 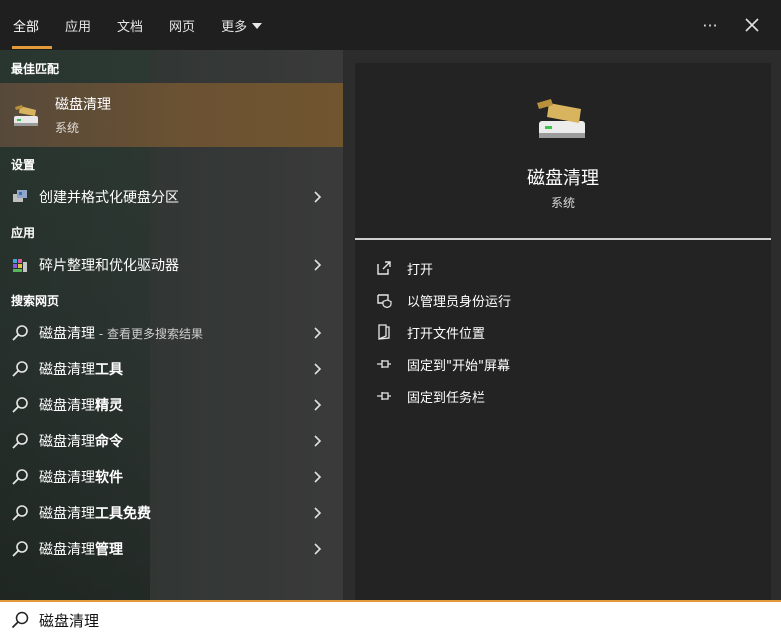 What do you see at coordinates (109, 442) in the screenshot?
I see `web-item-suggestion: 命令` at bounding box center [109, 442].